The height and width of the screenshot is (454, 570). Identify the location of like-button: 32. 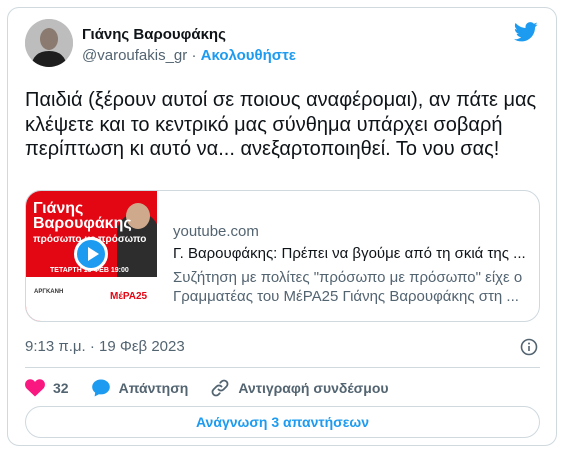
(47, 388).